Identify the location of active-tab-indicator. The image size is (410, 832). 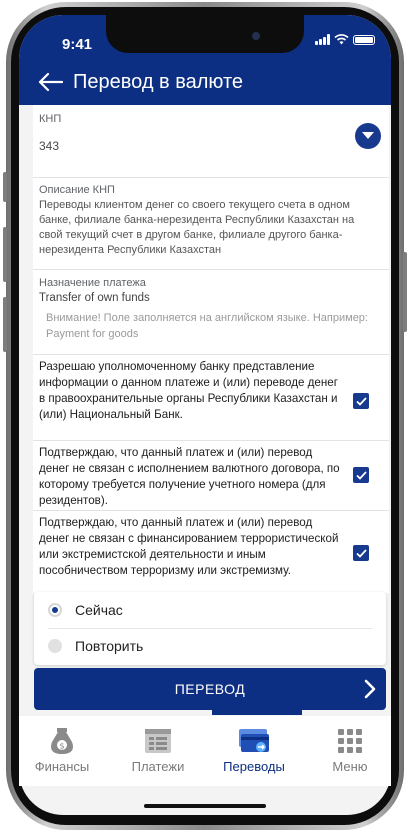
(257, 712).